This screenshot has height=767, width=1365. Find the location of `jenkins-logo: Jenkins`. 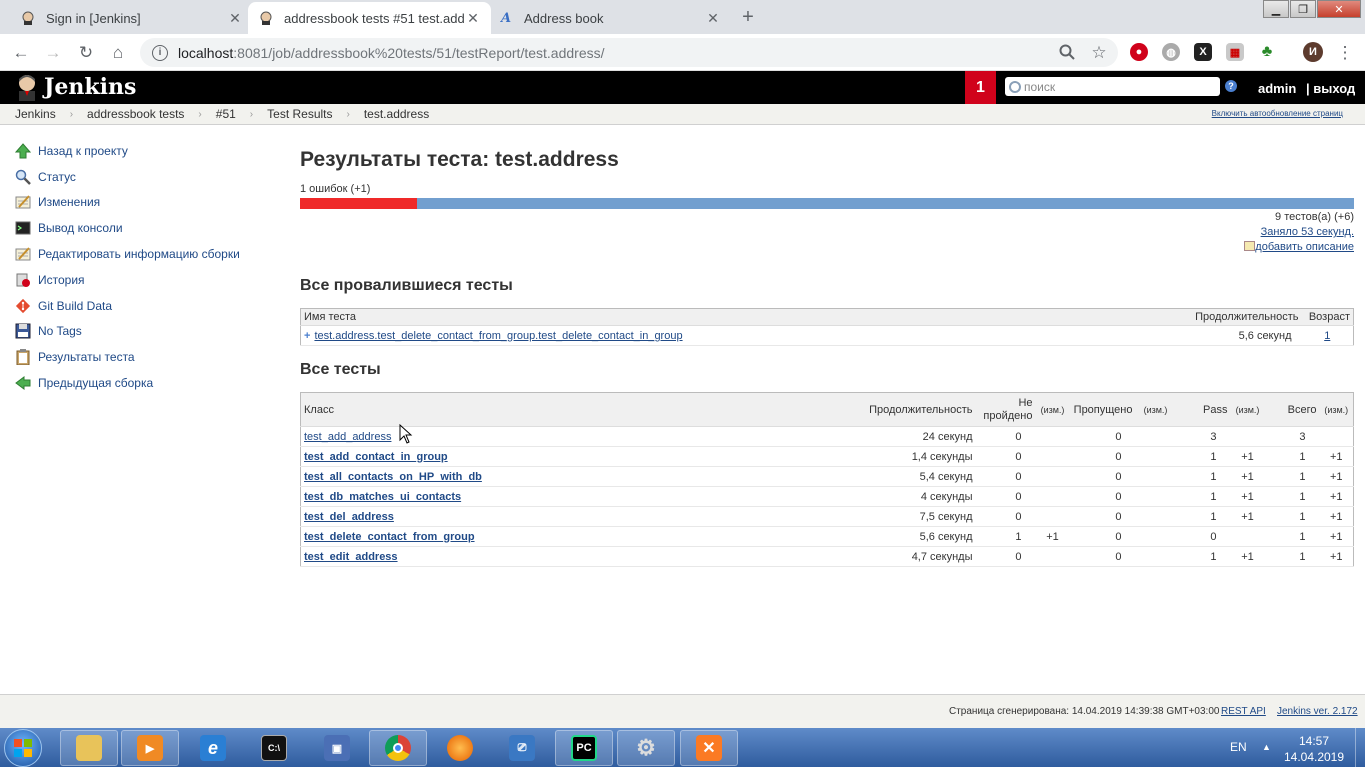

jenkins-logo: Jenkins is located at coordinates (75, 87).